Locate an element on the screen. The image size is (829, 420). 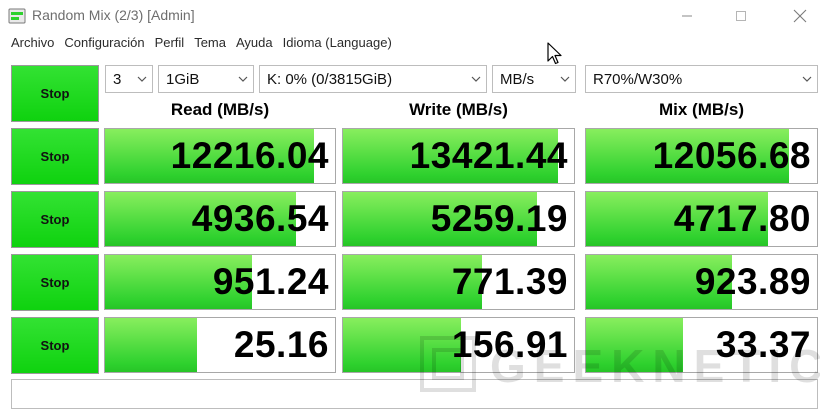
row-3-read-value: 951.24 is located at coordinates (270, 281).